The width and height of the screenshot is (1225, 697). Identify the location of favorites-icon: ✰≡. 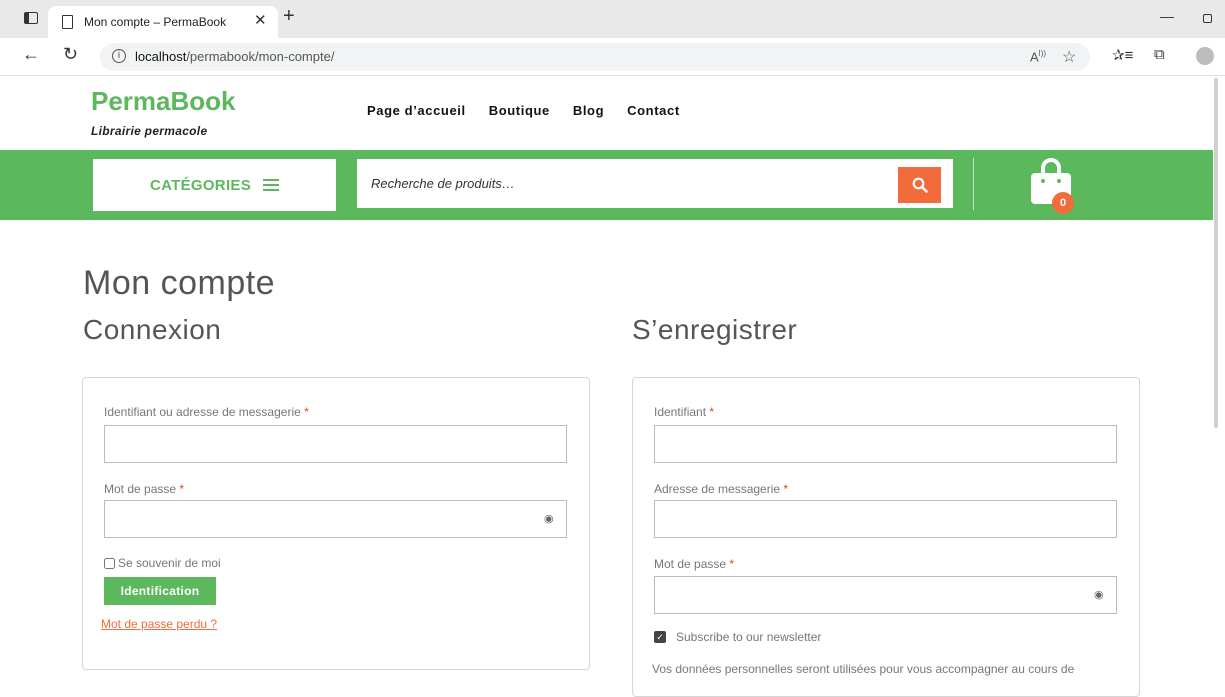
(1122, 55).